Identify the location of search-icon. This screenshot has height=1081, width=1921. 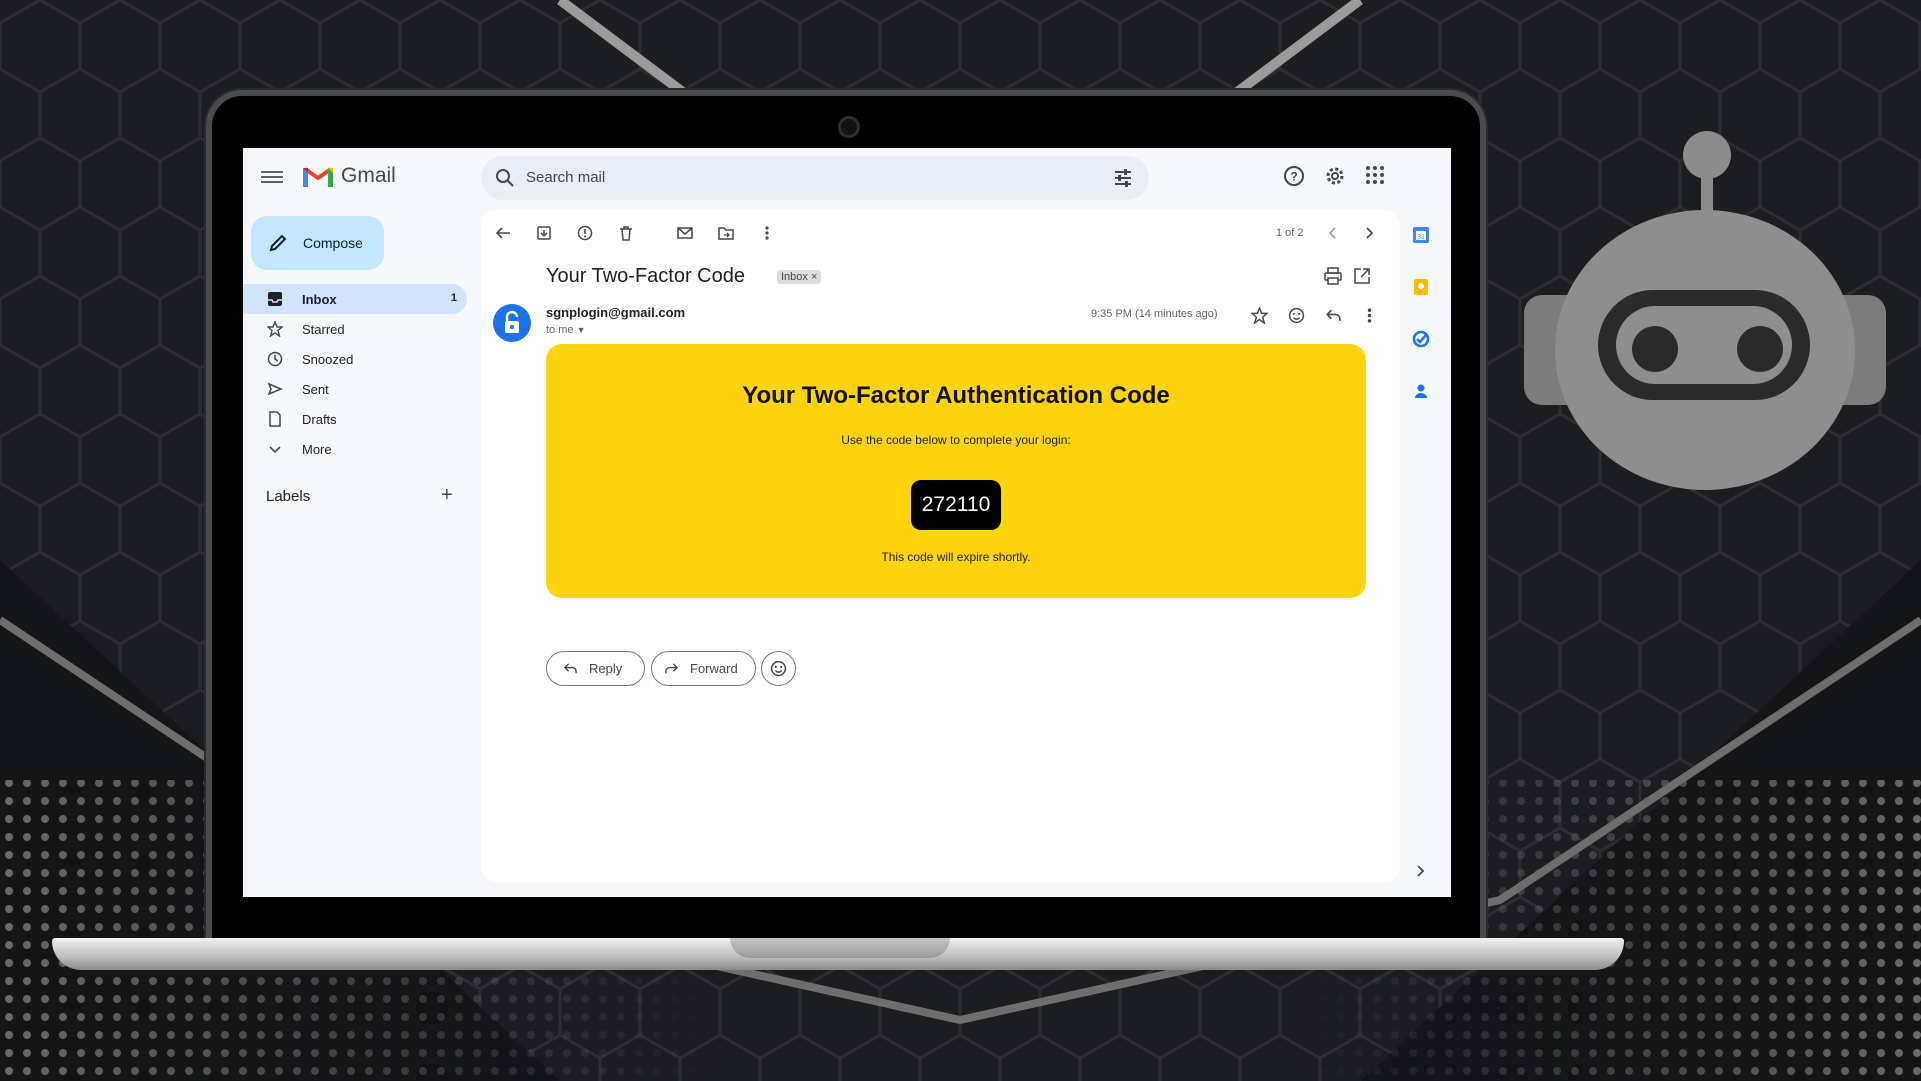
(505, 178).